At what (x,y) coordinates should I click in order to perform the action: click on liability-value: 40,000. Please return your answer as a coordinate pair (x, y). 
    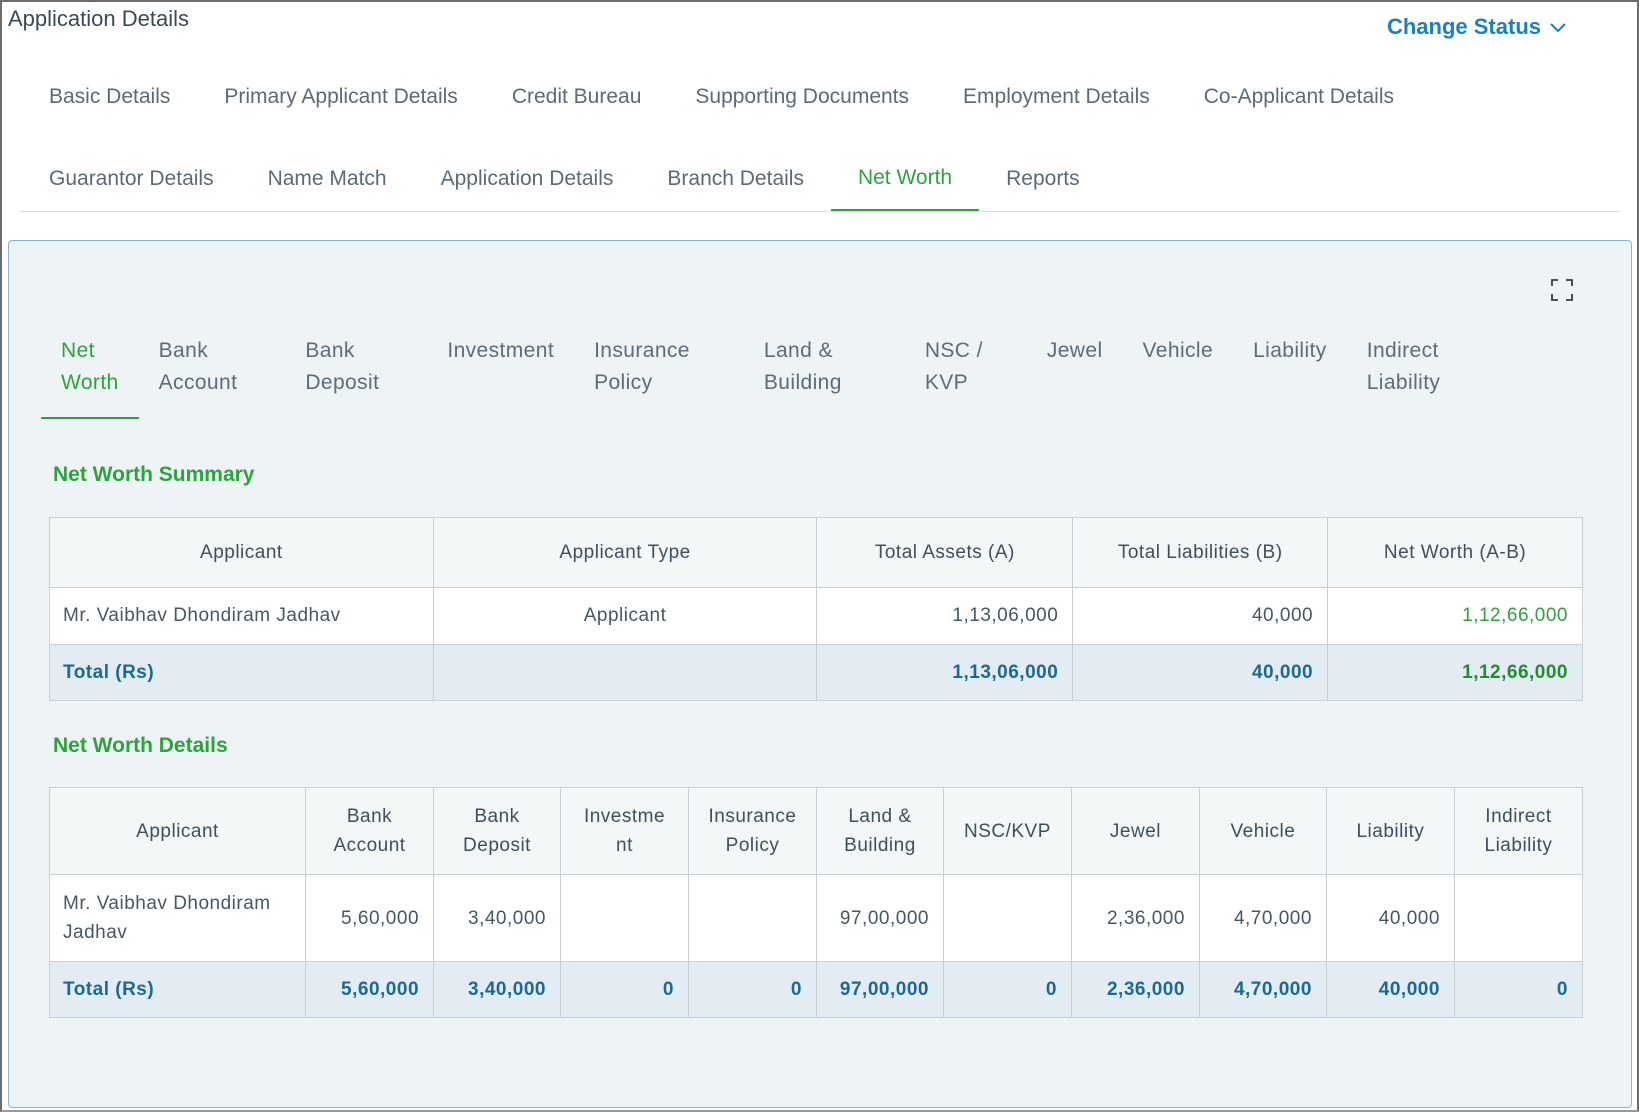
    Looking at the image, I should click on (1390, 918).